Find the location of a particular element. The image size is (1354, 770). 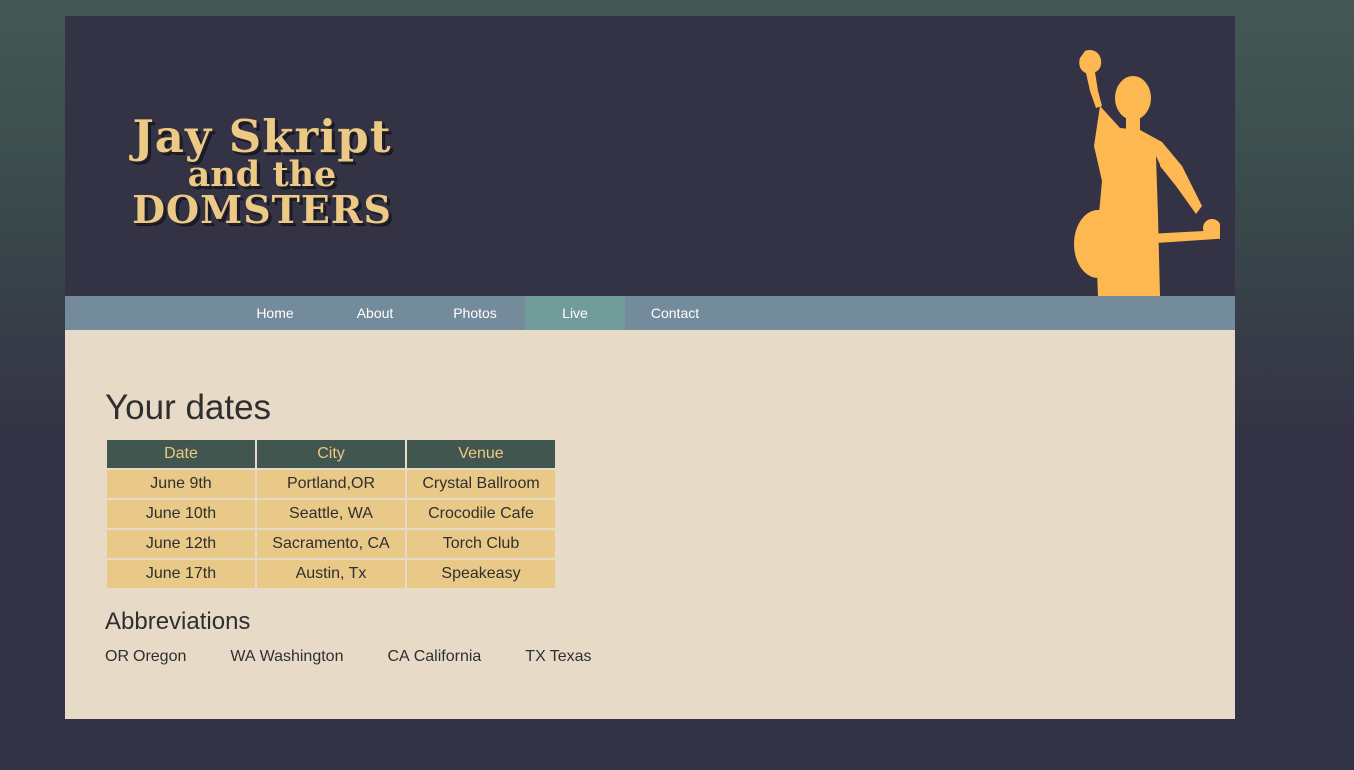

nav-item-home: Home is located at coordinates (275, 313).